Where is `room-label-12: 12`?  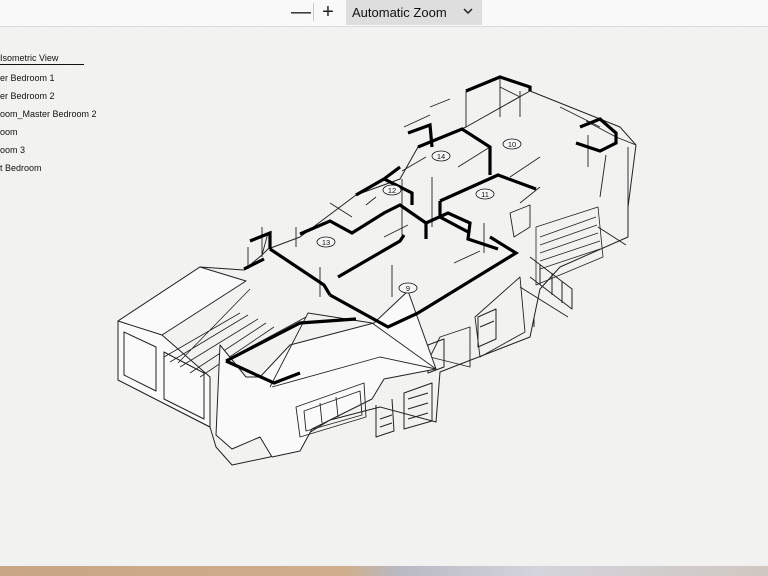 room-label-12: 12 is located at coordinates (392, 190).